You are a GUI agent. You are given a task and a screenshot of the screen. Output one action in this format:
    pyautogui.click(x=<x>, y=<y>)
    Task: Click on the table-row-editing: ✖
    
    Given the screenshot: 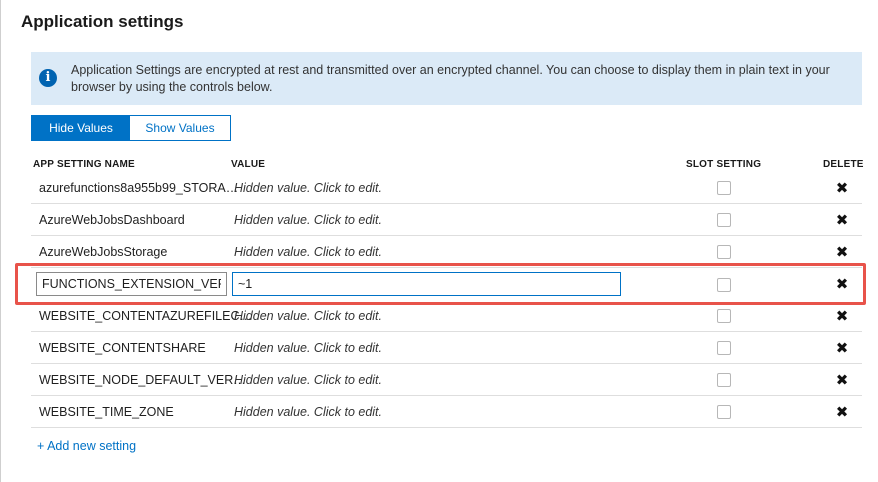 What is the action you would take?
    pyautogui.click(x=446, y=284)
    